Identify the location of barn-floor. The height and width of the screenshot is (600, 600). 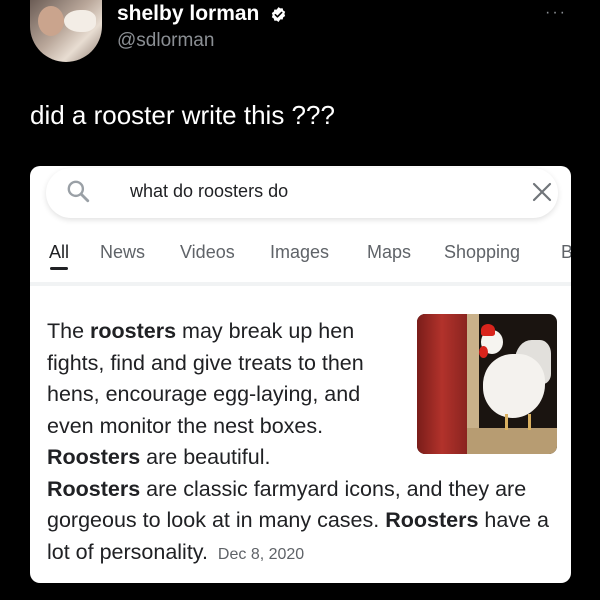
(512, 441).